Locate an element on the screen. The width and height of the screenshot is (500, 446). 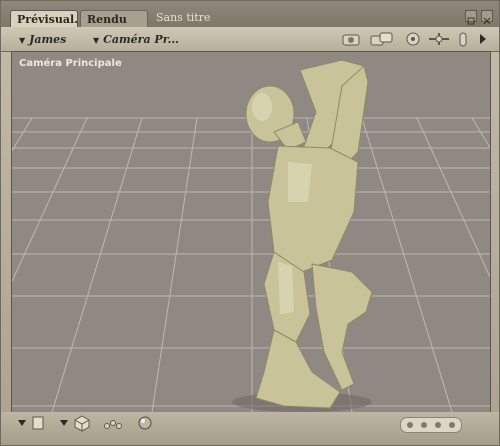
camera-label: Caméra Principale is located at coordinates (70, 63).